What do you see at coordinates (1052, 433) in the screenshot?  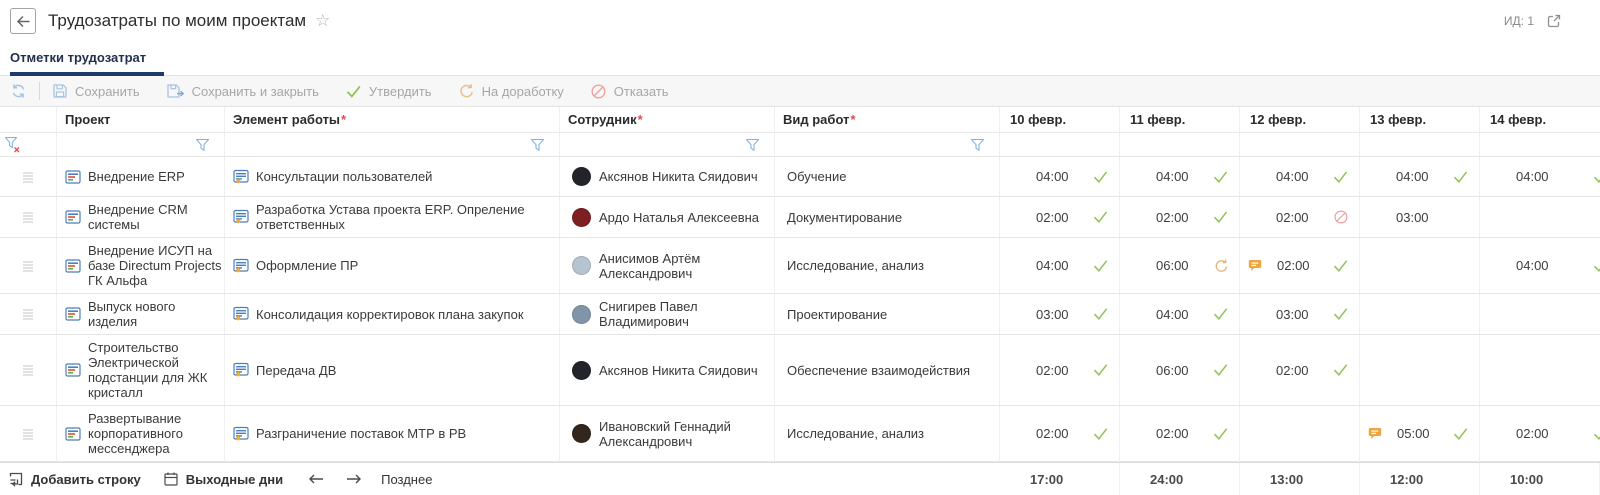 I see `hours-value: 02:00` at bounding box center [1052, 433].